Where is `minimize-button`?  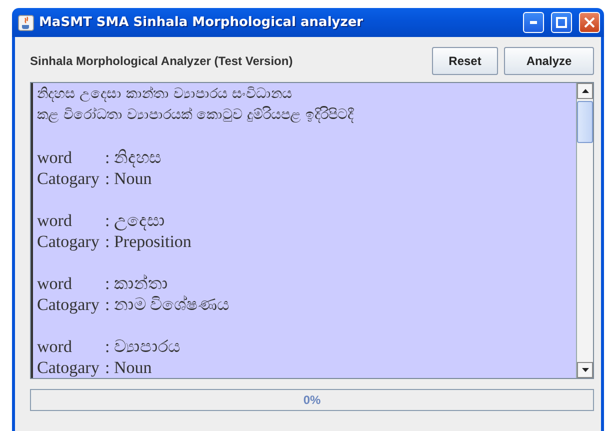
minimize-button is located at coordinates (533, 22).